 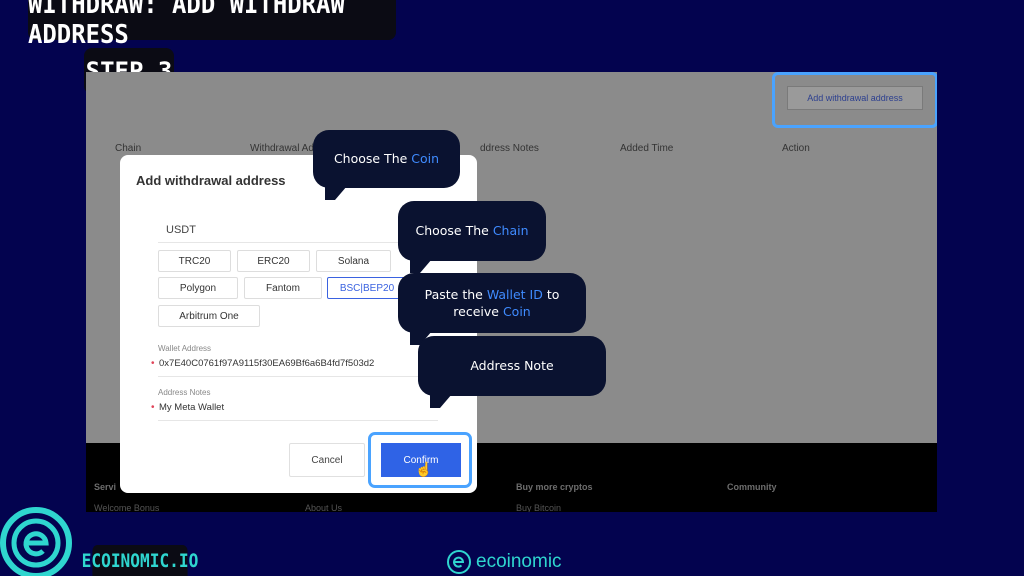 What do you see at coordinates (140, 560) in the screenshot?
I see `brand-name: ECOINOMIC.IO` at bounding box center [140, 560].